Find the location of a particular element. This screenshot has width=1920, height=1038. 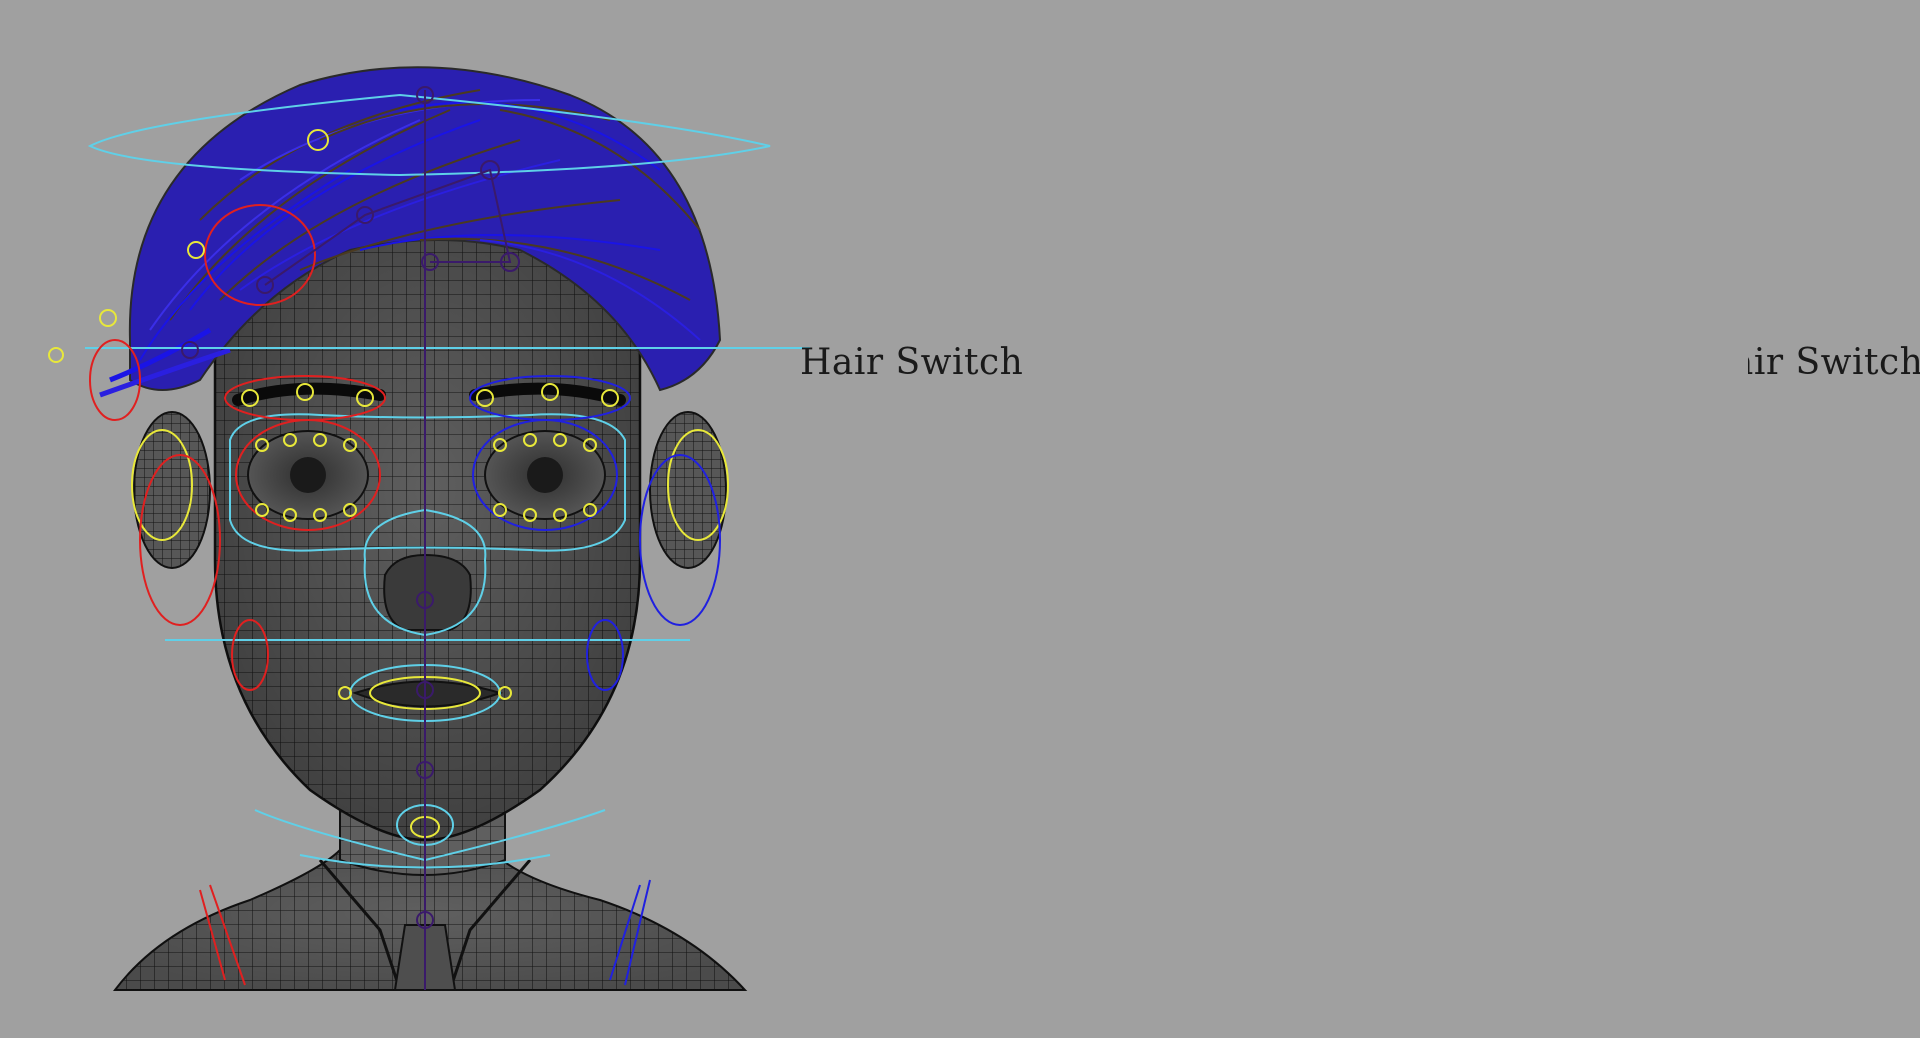

front-hair-switch-label: Hair Switch is located at coordinates (912, 362).